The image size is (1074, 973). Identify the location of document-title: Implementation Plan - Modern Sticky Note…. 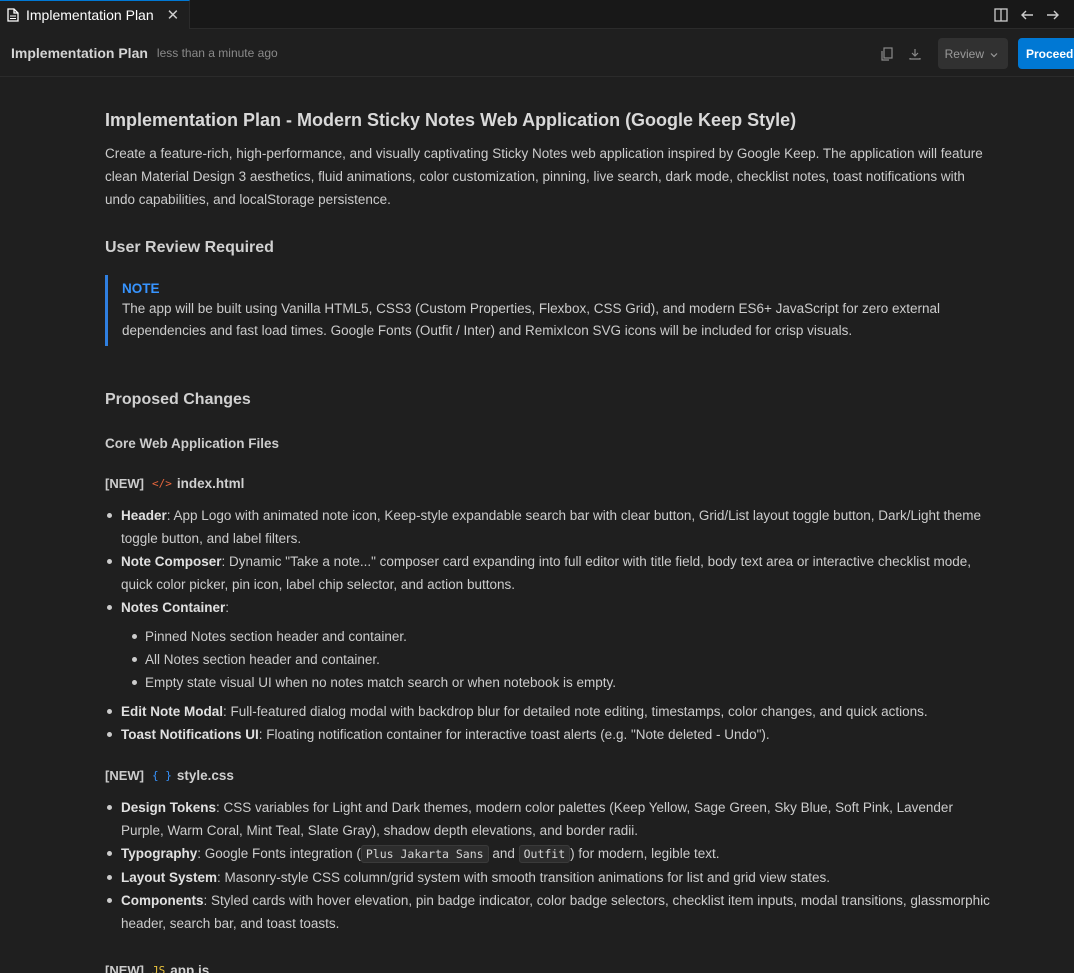
(451, 120).